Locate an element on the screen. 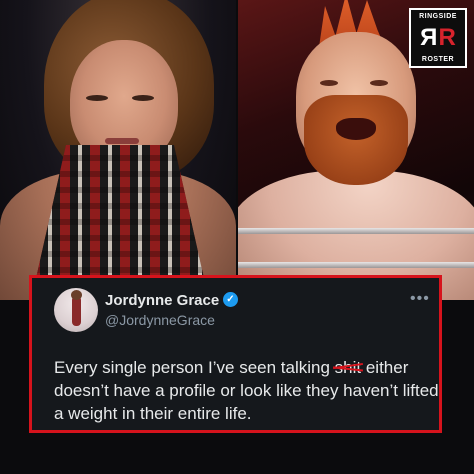  display-name: Jordynne Grace is located at coordinates (162, 300).